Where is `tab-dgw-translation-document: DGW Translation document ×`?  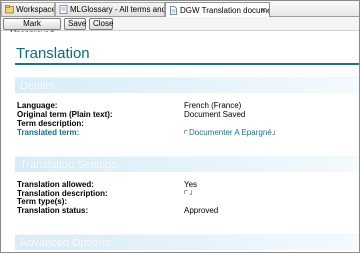
tab-dgw-translation-document: DGW Translation document × is located at coordinates (217, 9).